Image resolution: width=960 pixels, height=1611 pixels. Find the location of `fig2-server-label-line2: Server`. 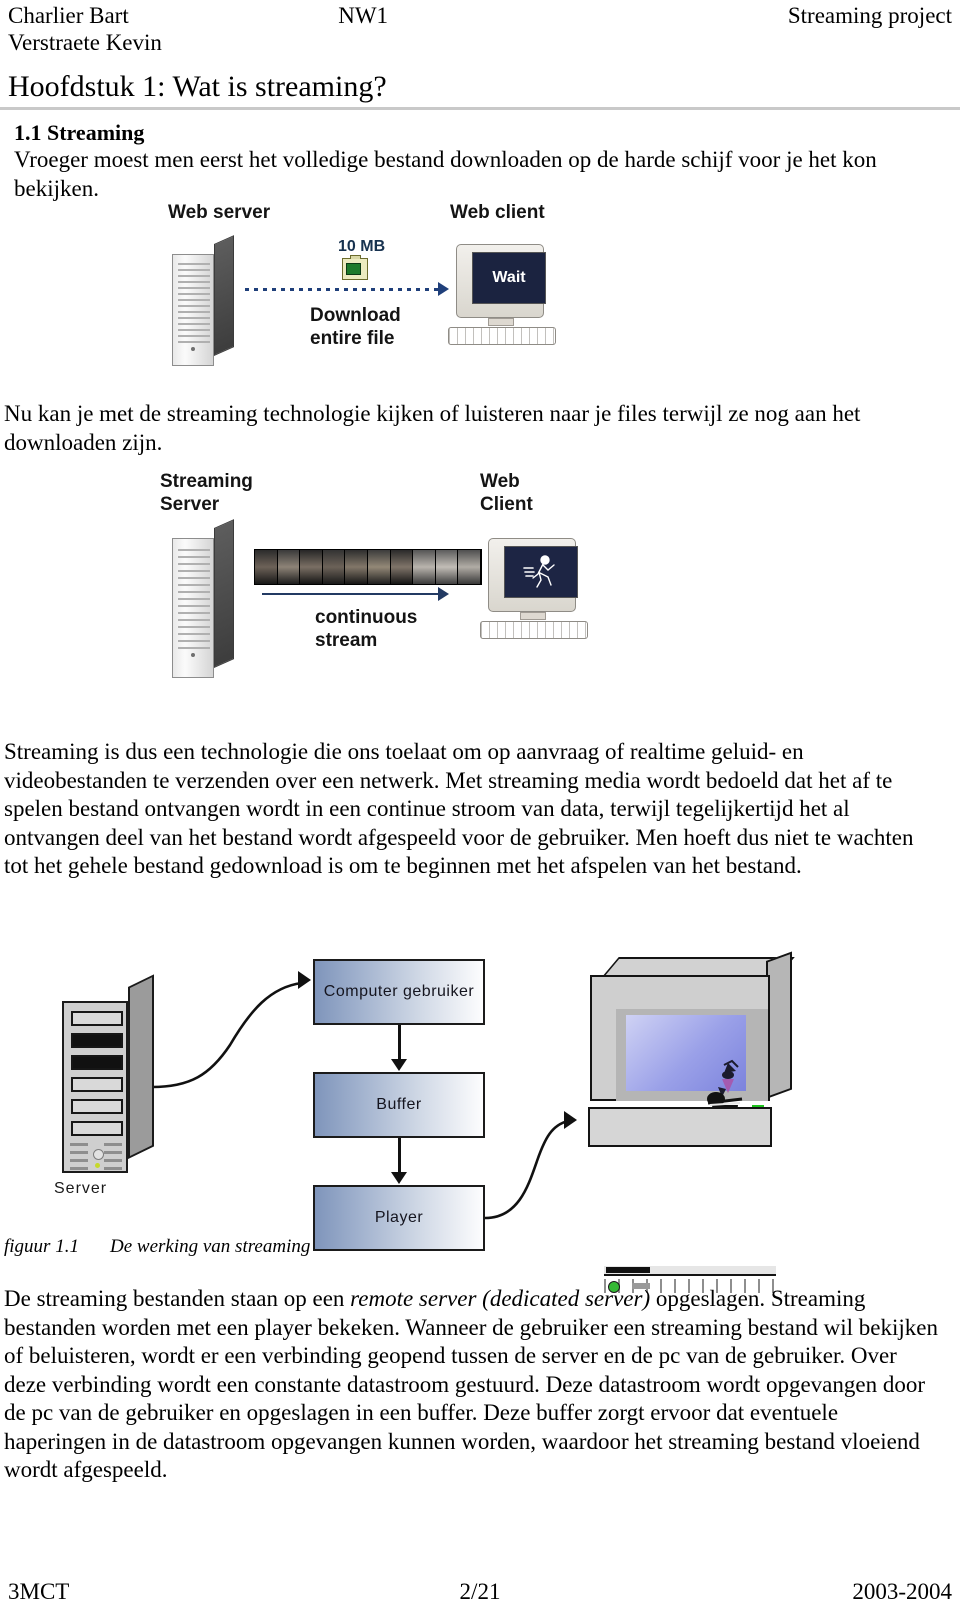

fig2-server-label-line2: Server is located at coordinates (190, 504).